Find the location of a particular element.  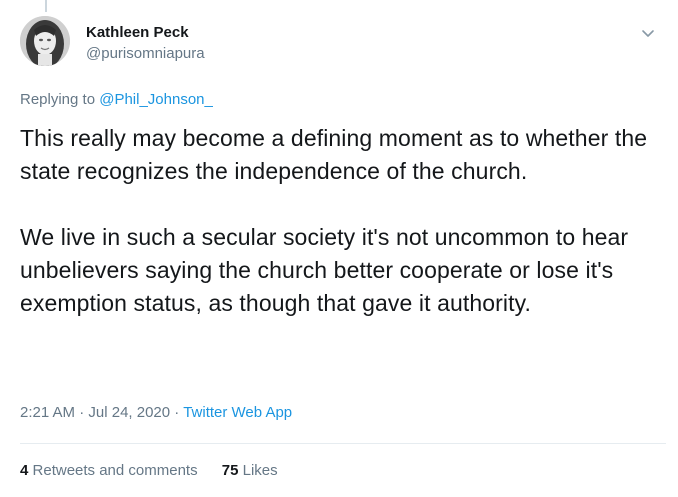

replying-to: Replying to @Phil_Johnson_ is located at coordinates (116, 100).